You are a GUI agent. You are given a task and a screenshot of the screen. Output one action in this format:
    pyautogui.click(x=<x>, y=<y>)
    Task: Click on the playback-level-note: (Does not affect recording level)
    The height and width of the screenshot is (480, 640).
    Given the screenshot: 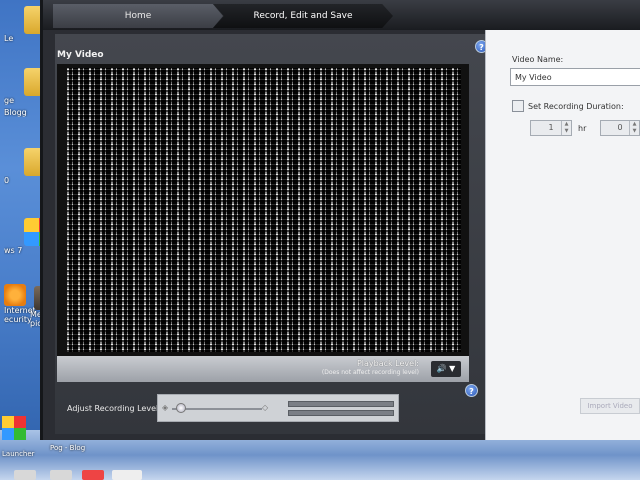 What is the action you would take?
    pyautogui.click(x=370, y=372)
    